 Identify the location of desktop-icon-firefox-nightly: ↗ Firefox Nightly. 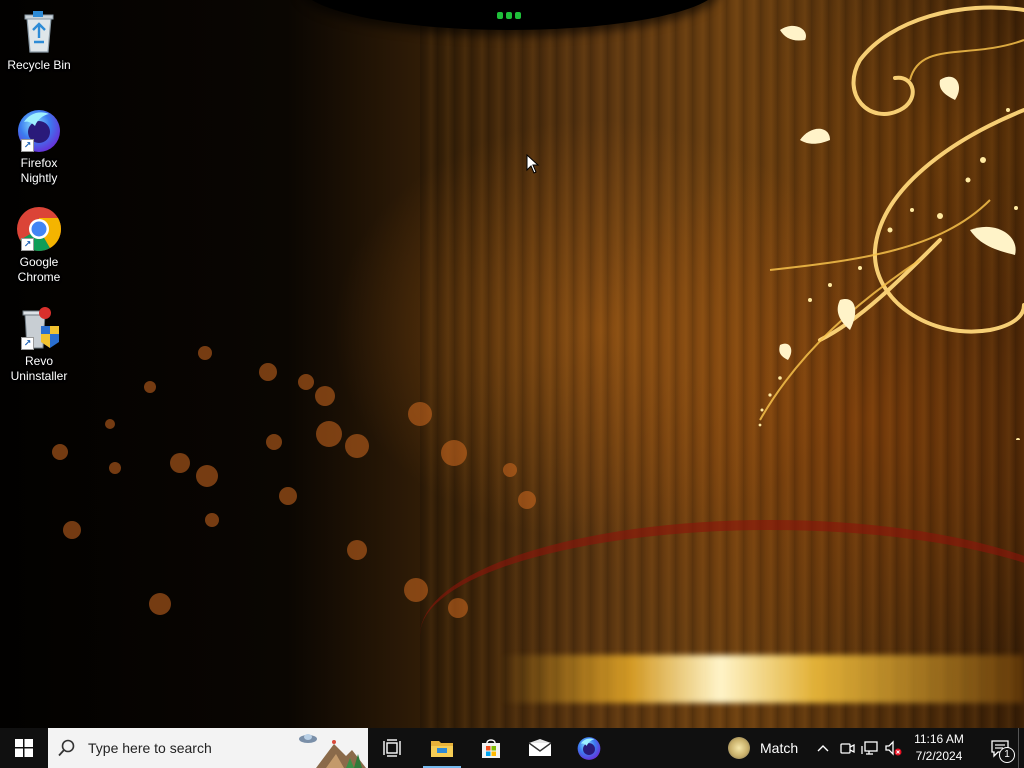
(39, 146).